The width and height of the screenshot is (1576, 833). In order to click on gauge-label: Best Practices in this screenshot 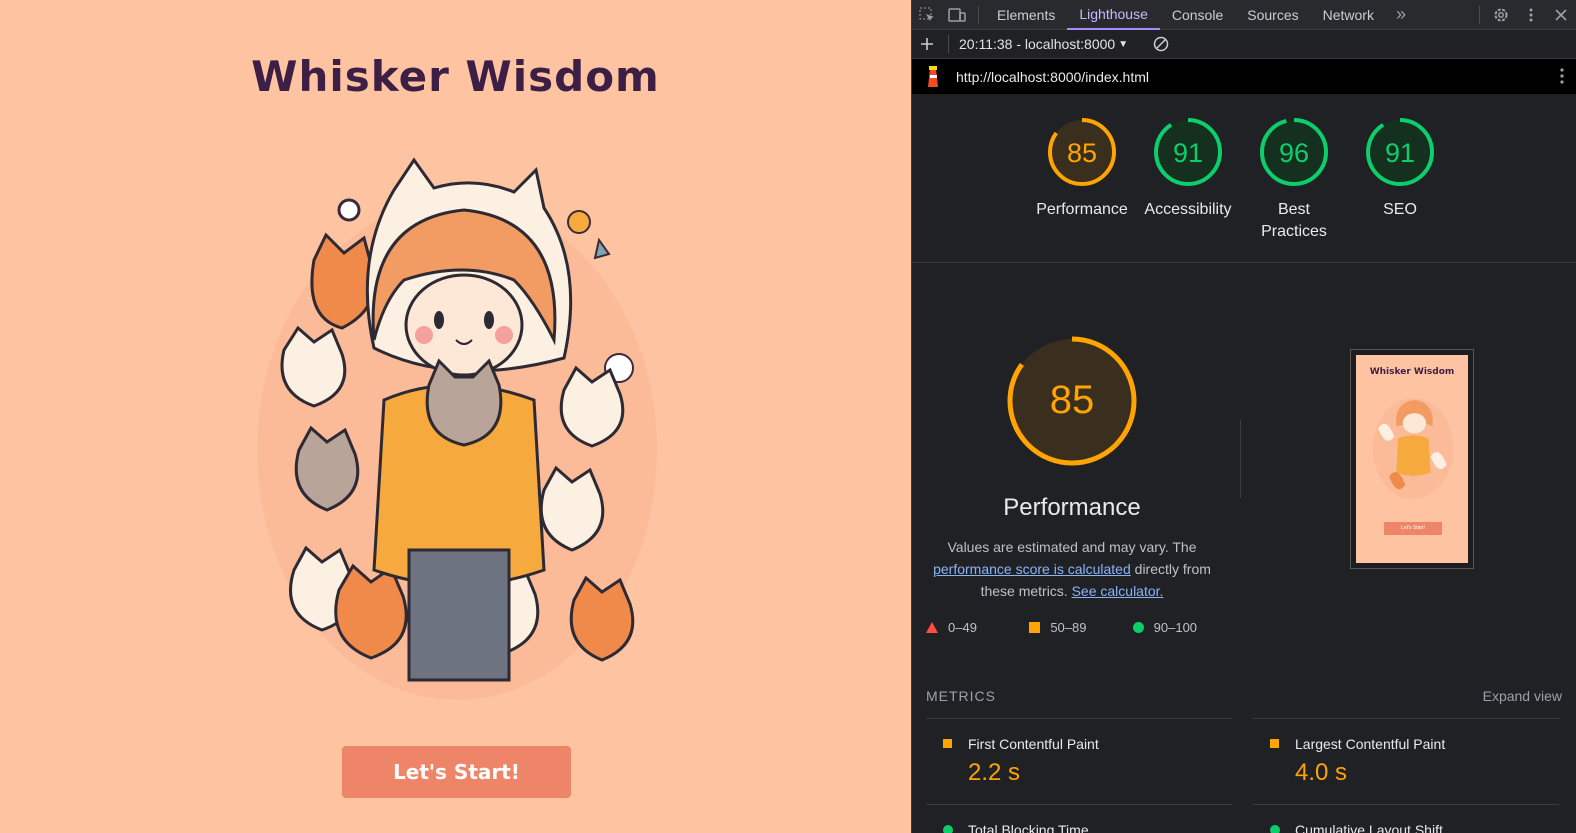, I will do `click(1294, 220)`.